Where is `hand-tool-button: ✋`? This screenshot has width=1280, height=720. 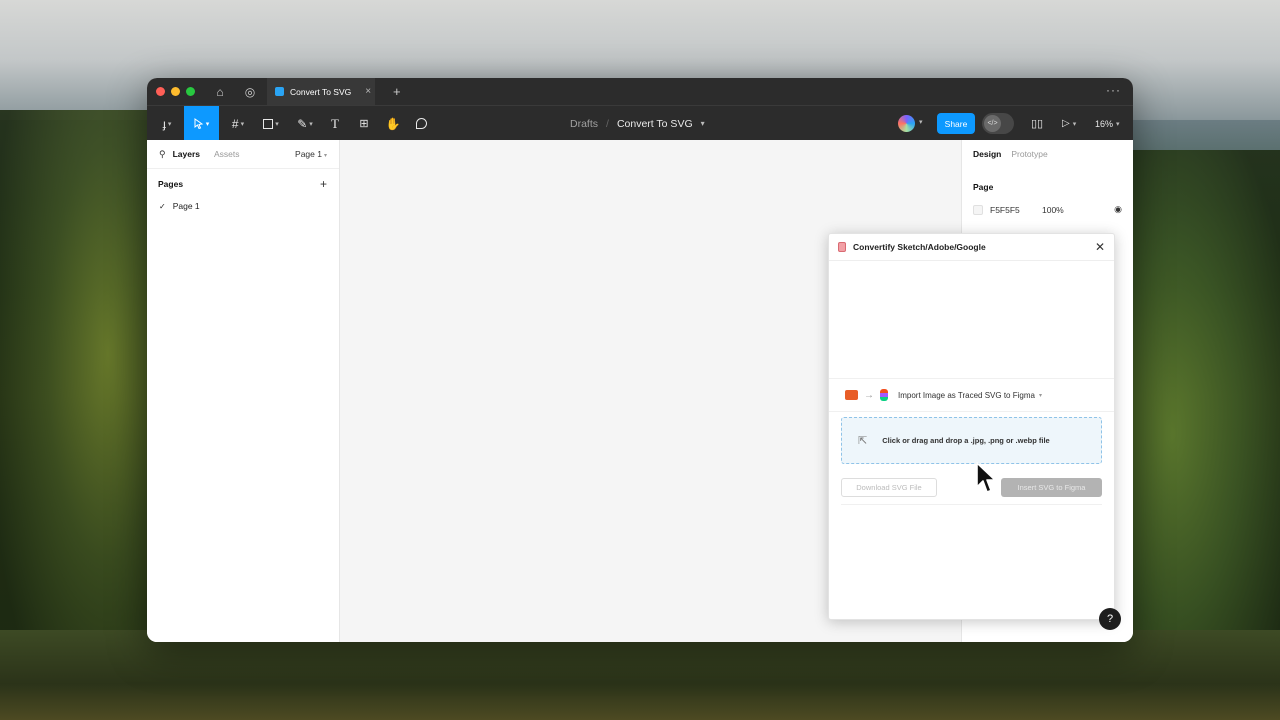 hand-tool-button: ✋ is located at coordinates (393, 123).